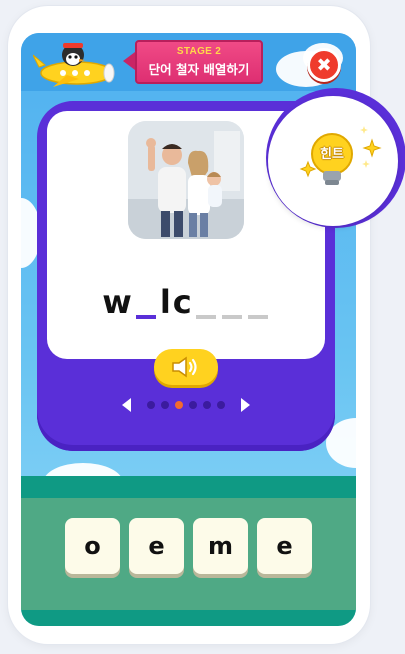 The width and height of the screenshot is (405, 654). I want to click on top-bar: STAGE 2 단어 철자 배열하기 ✖, so click(188, 62).